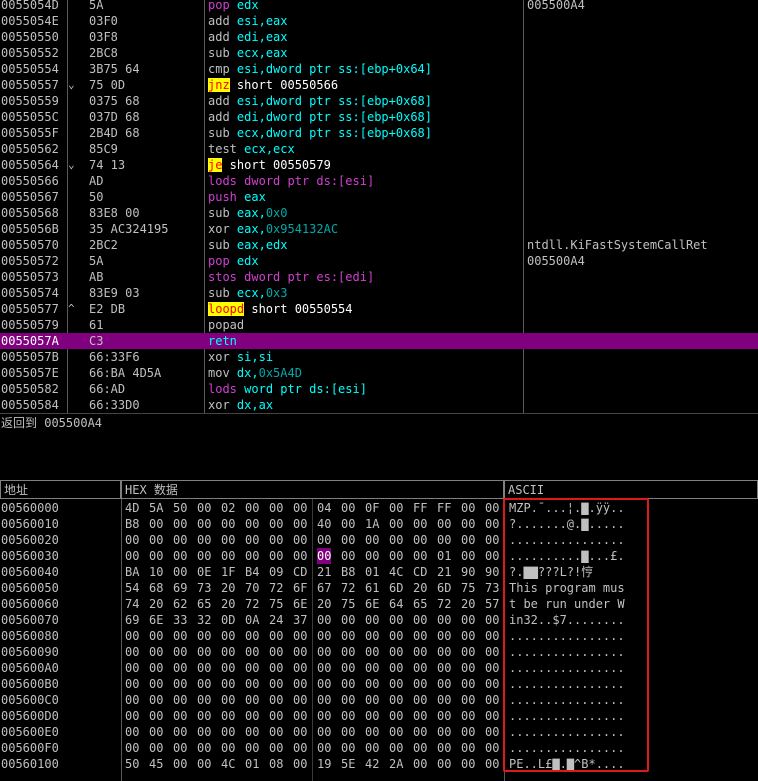 The width and height of the screenshot is (758, 781). Describe the element at coordinates (379, 229) in the screenshot. I see `disasm-row: 0055056B 35 AC324195 xor eax,0x954132AC` at that location.